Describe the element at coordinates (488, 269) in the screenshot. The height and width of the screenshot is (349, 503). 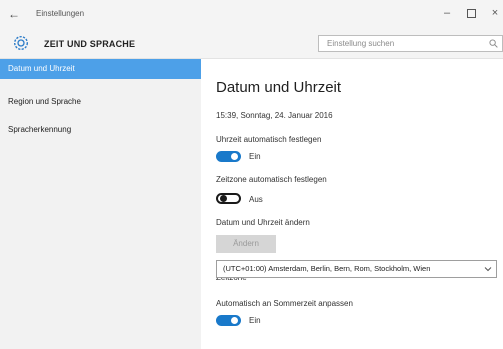
I see `chevron-down-icon` at that location.